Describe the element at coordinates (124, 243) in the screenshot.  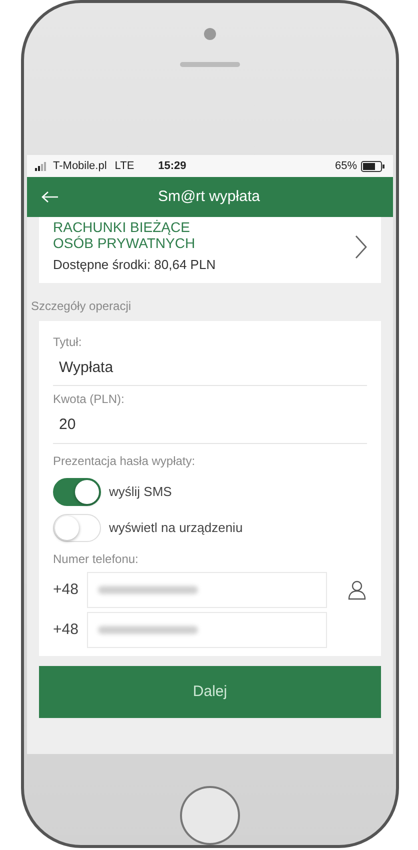
I see `account-name: OSÓB PRYWATNYCH` at that location.